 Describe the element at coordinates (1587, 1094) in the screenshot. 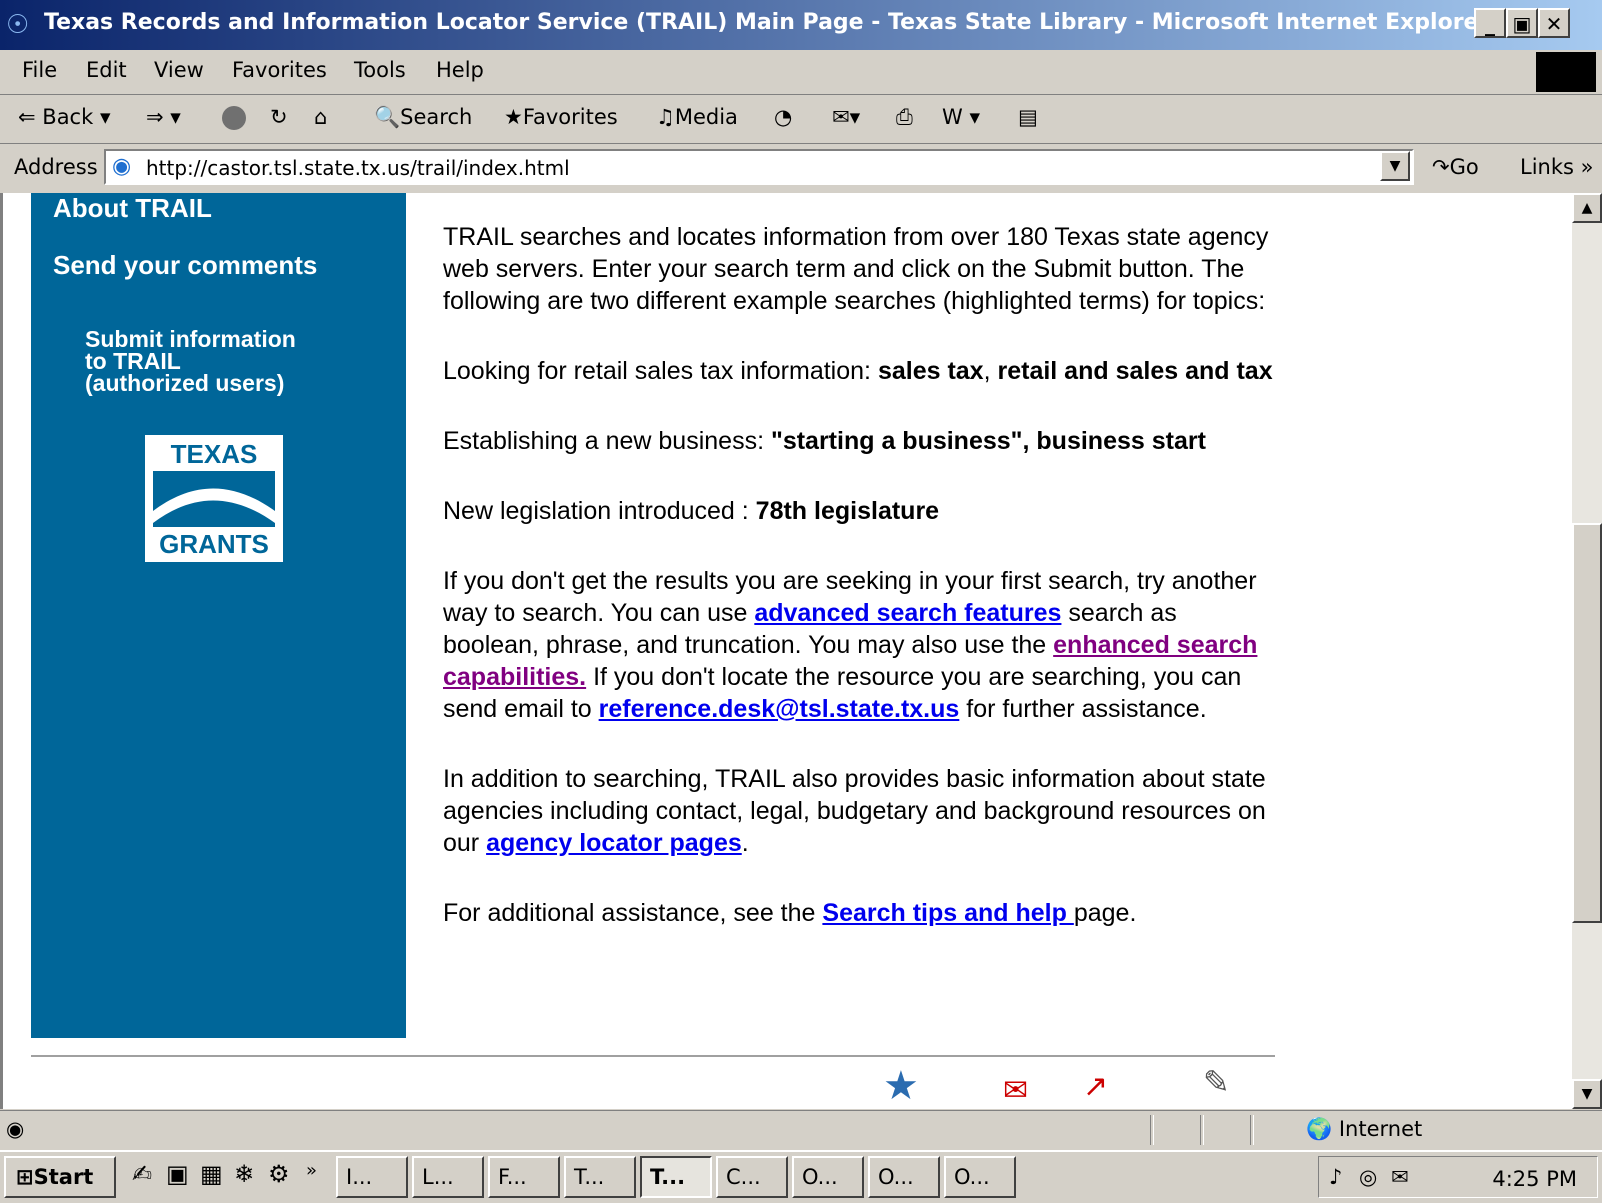

I see `scroll-down-icon: ▼` at that location.